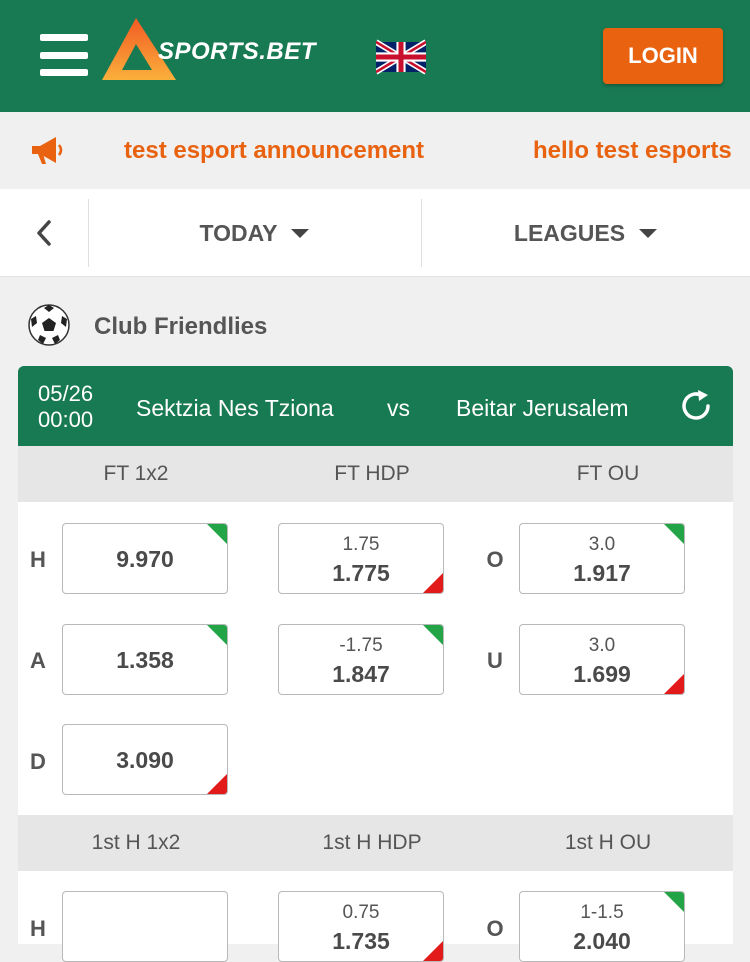 This screenshot has height=962, width=750. What do you see at coordinates (696, 406) in the screenshot?
I see `refresh-icon` at bounding box center [696, 406].